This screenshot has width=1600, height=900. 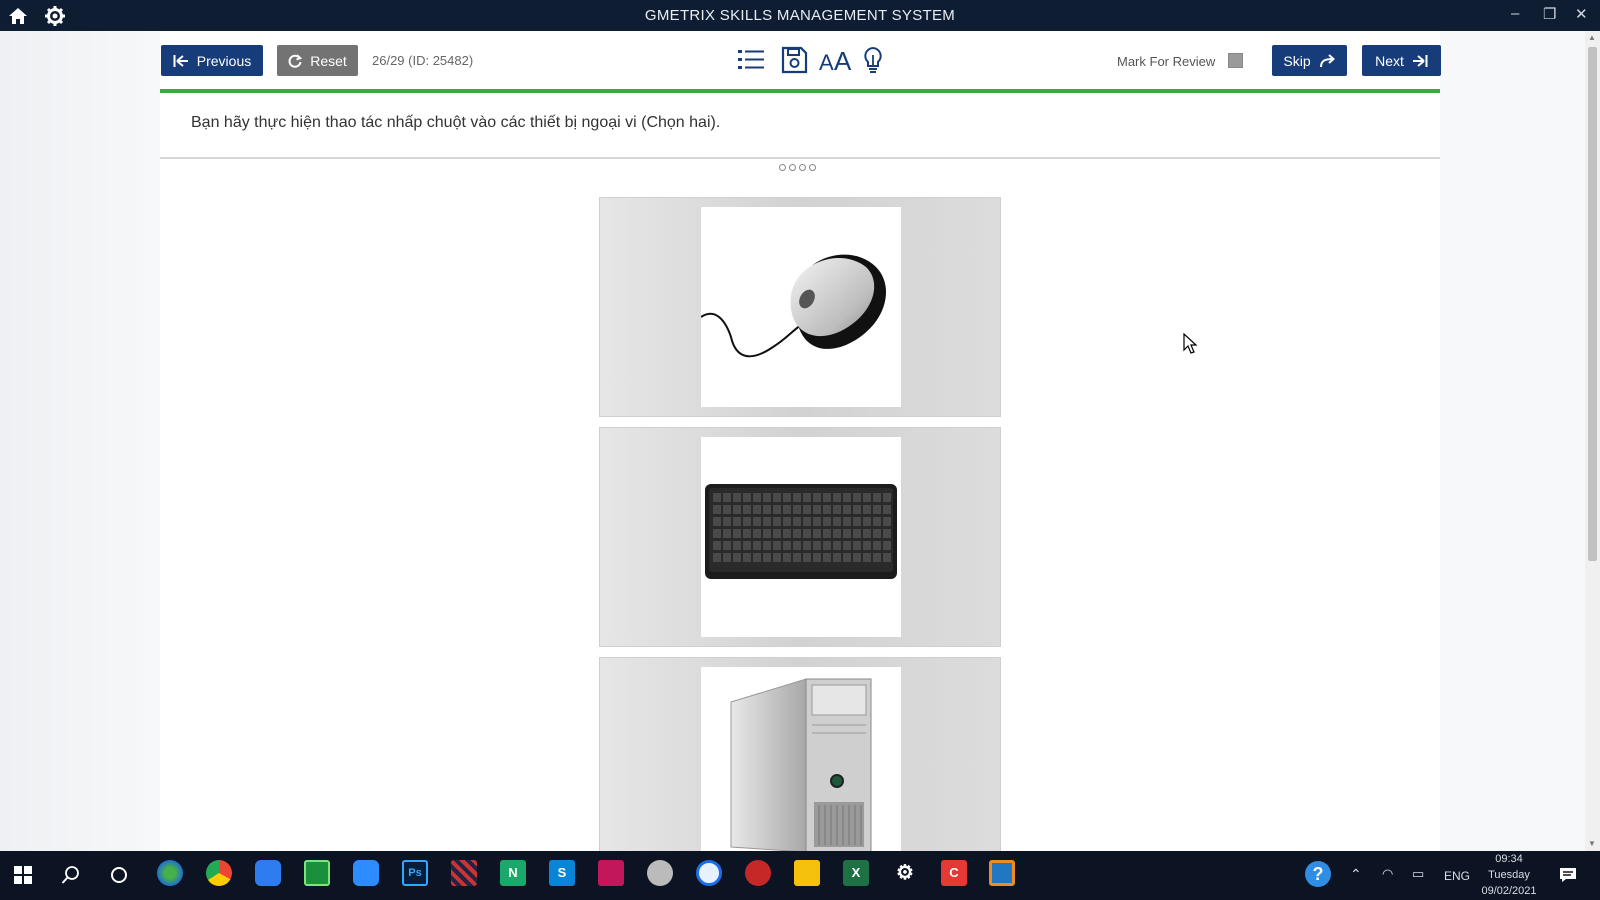 I want to click on camtasia-icon, so click(x=317, y=873).